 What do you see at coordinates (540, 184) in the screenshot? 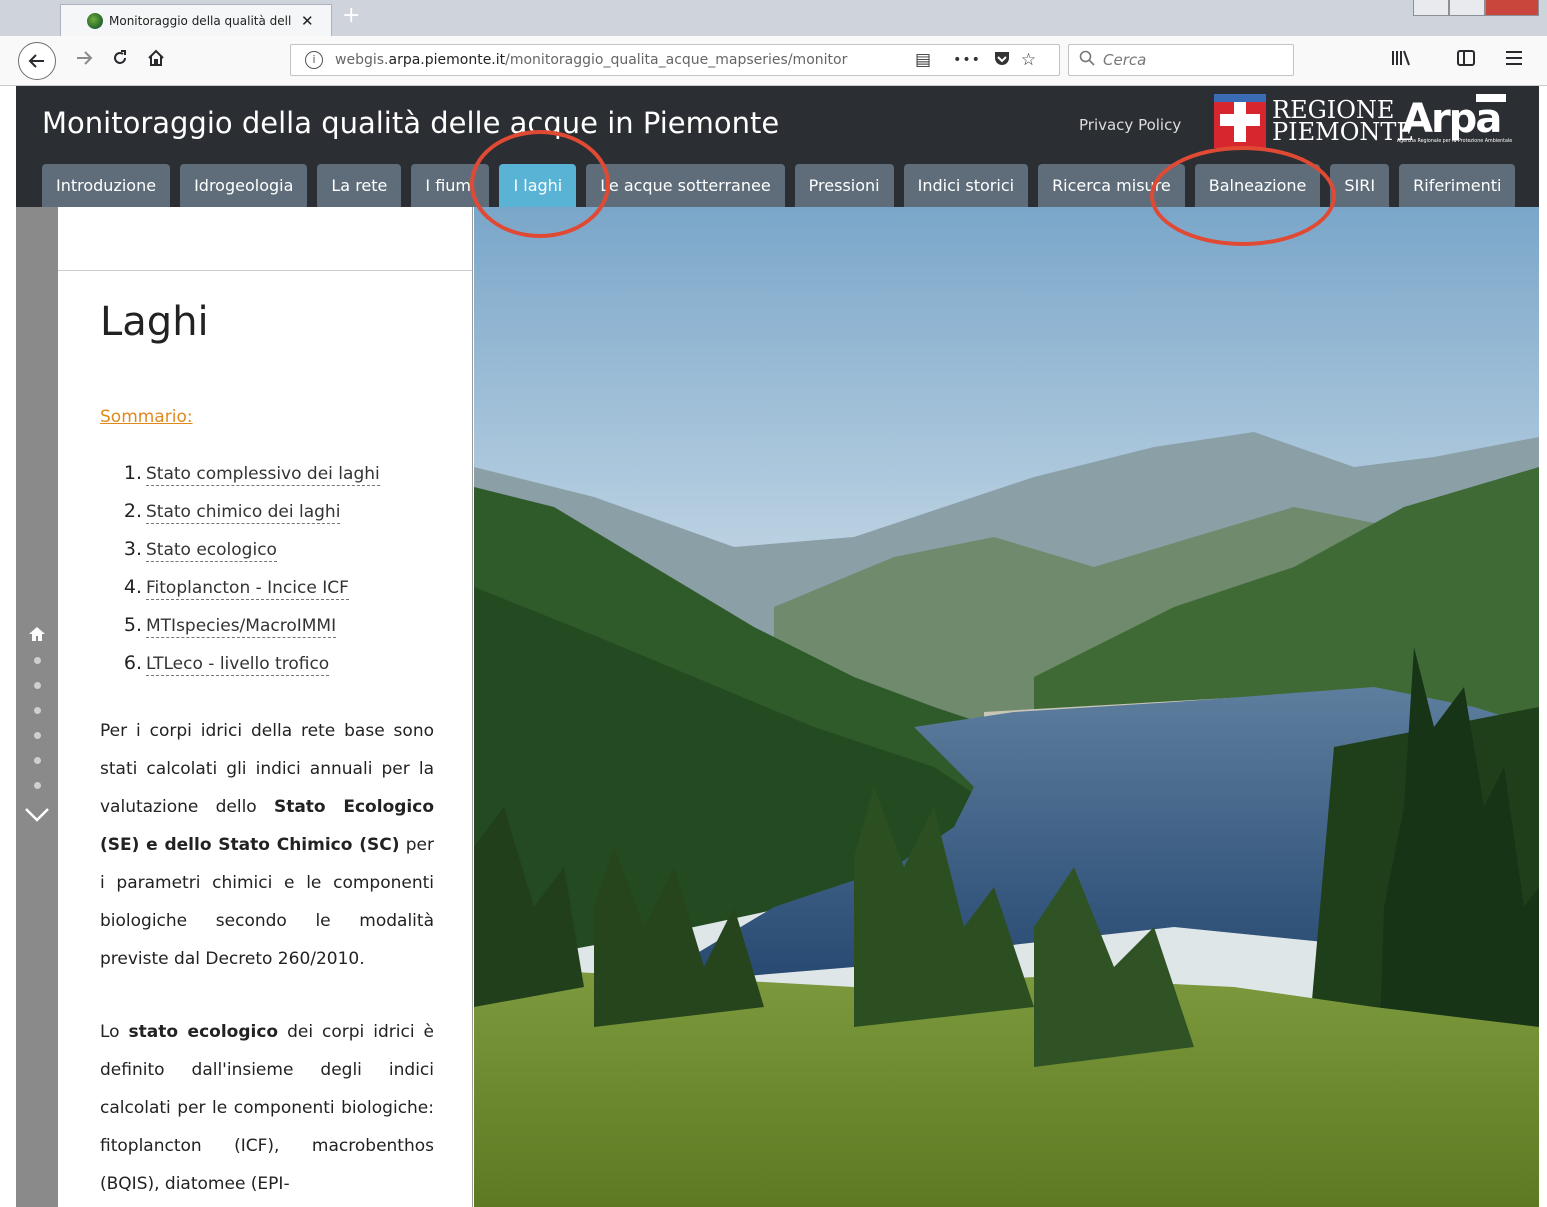
I see `annotation-circle-laghi` at bounding box center [540, 184].